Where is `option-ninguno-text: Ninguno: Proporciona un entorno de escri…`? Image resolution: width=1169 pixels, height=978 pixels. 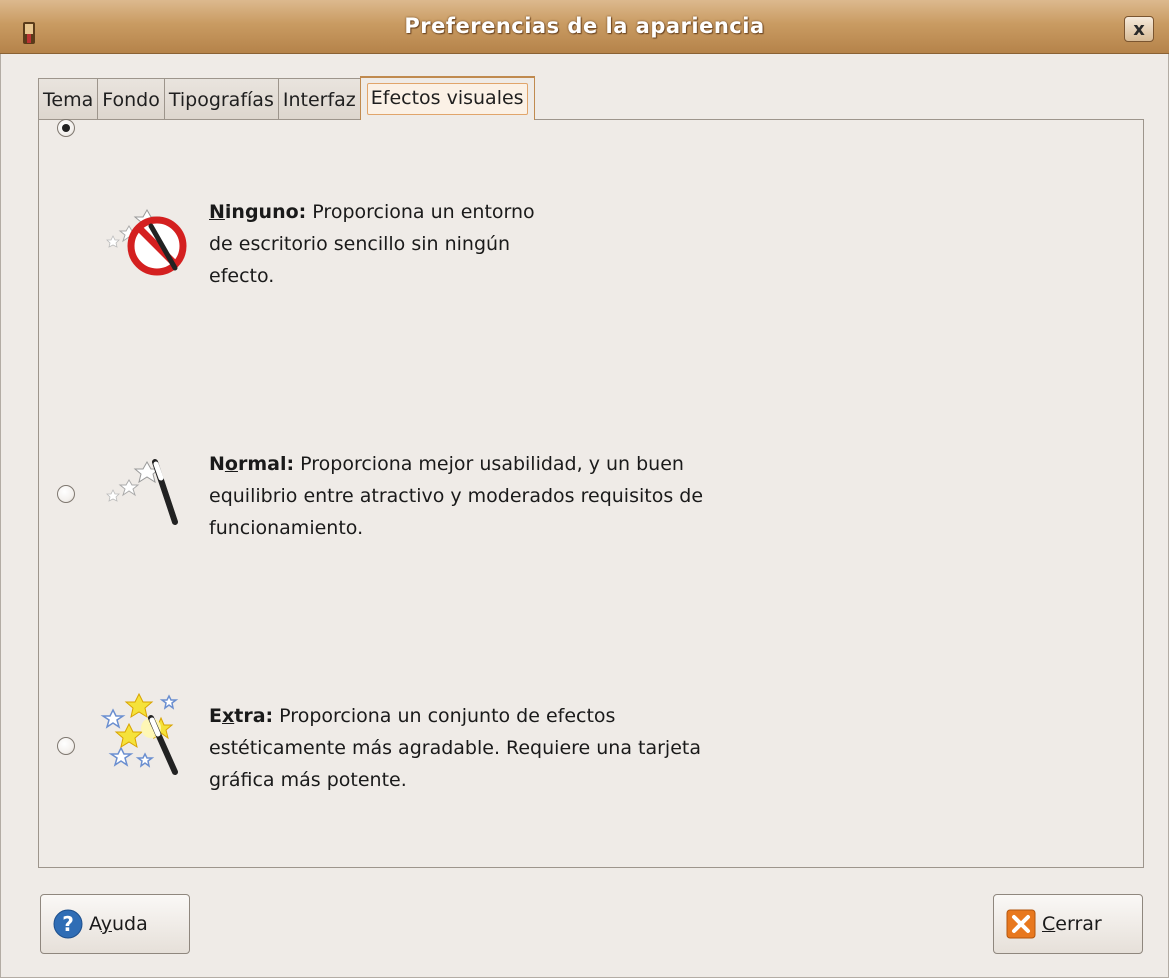
option-ninguno-text: Ninguno: Proporciona un entorno de escri… is located at coordinates (372, 244).